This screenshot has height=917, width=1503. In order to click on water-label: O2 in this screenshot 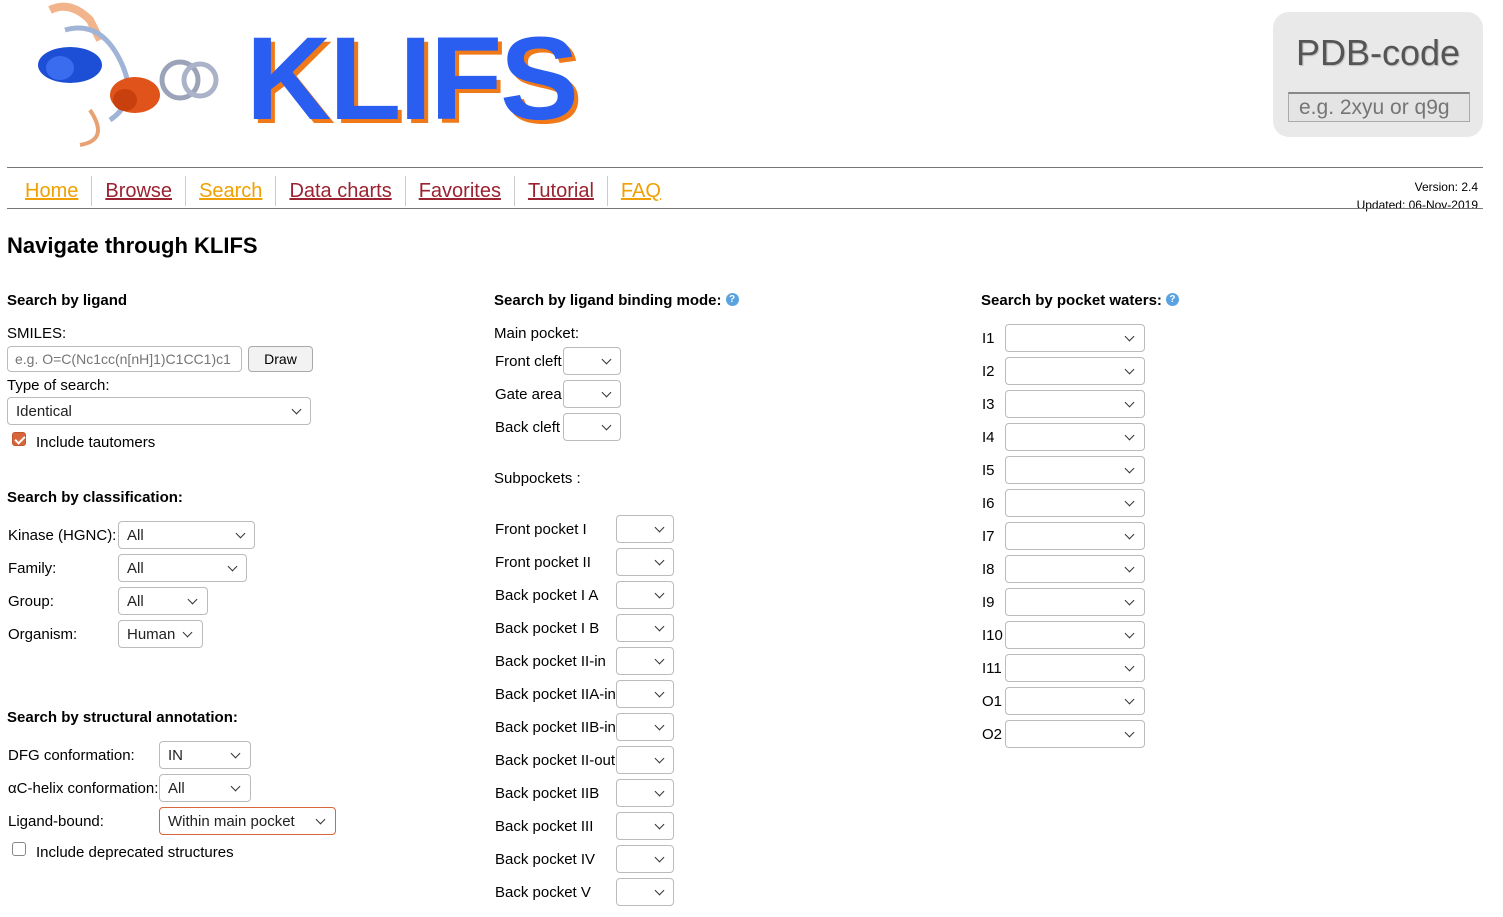, I will do `click(992, 734)`.